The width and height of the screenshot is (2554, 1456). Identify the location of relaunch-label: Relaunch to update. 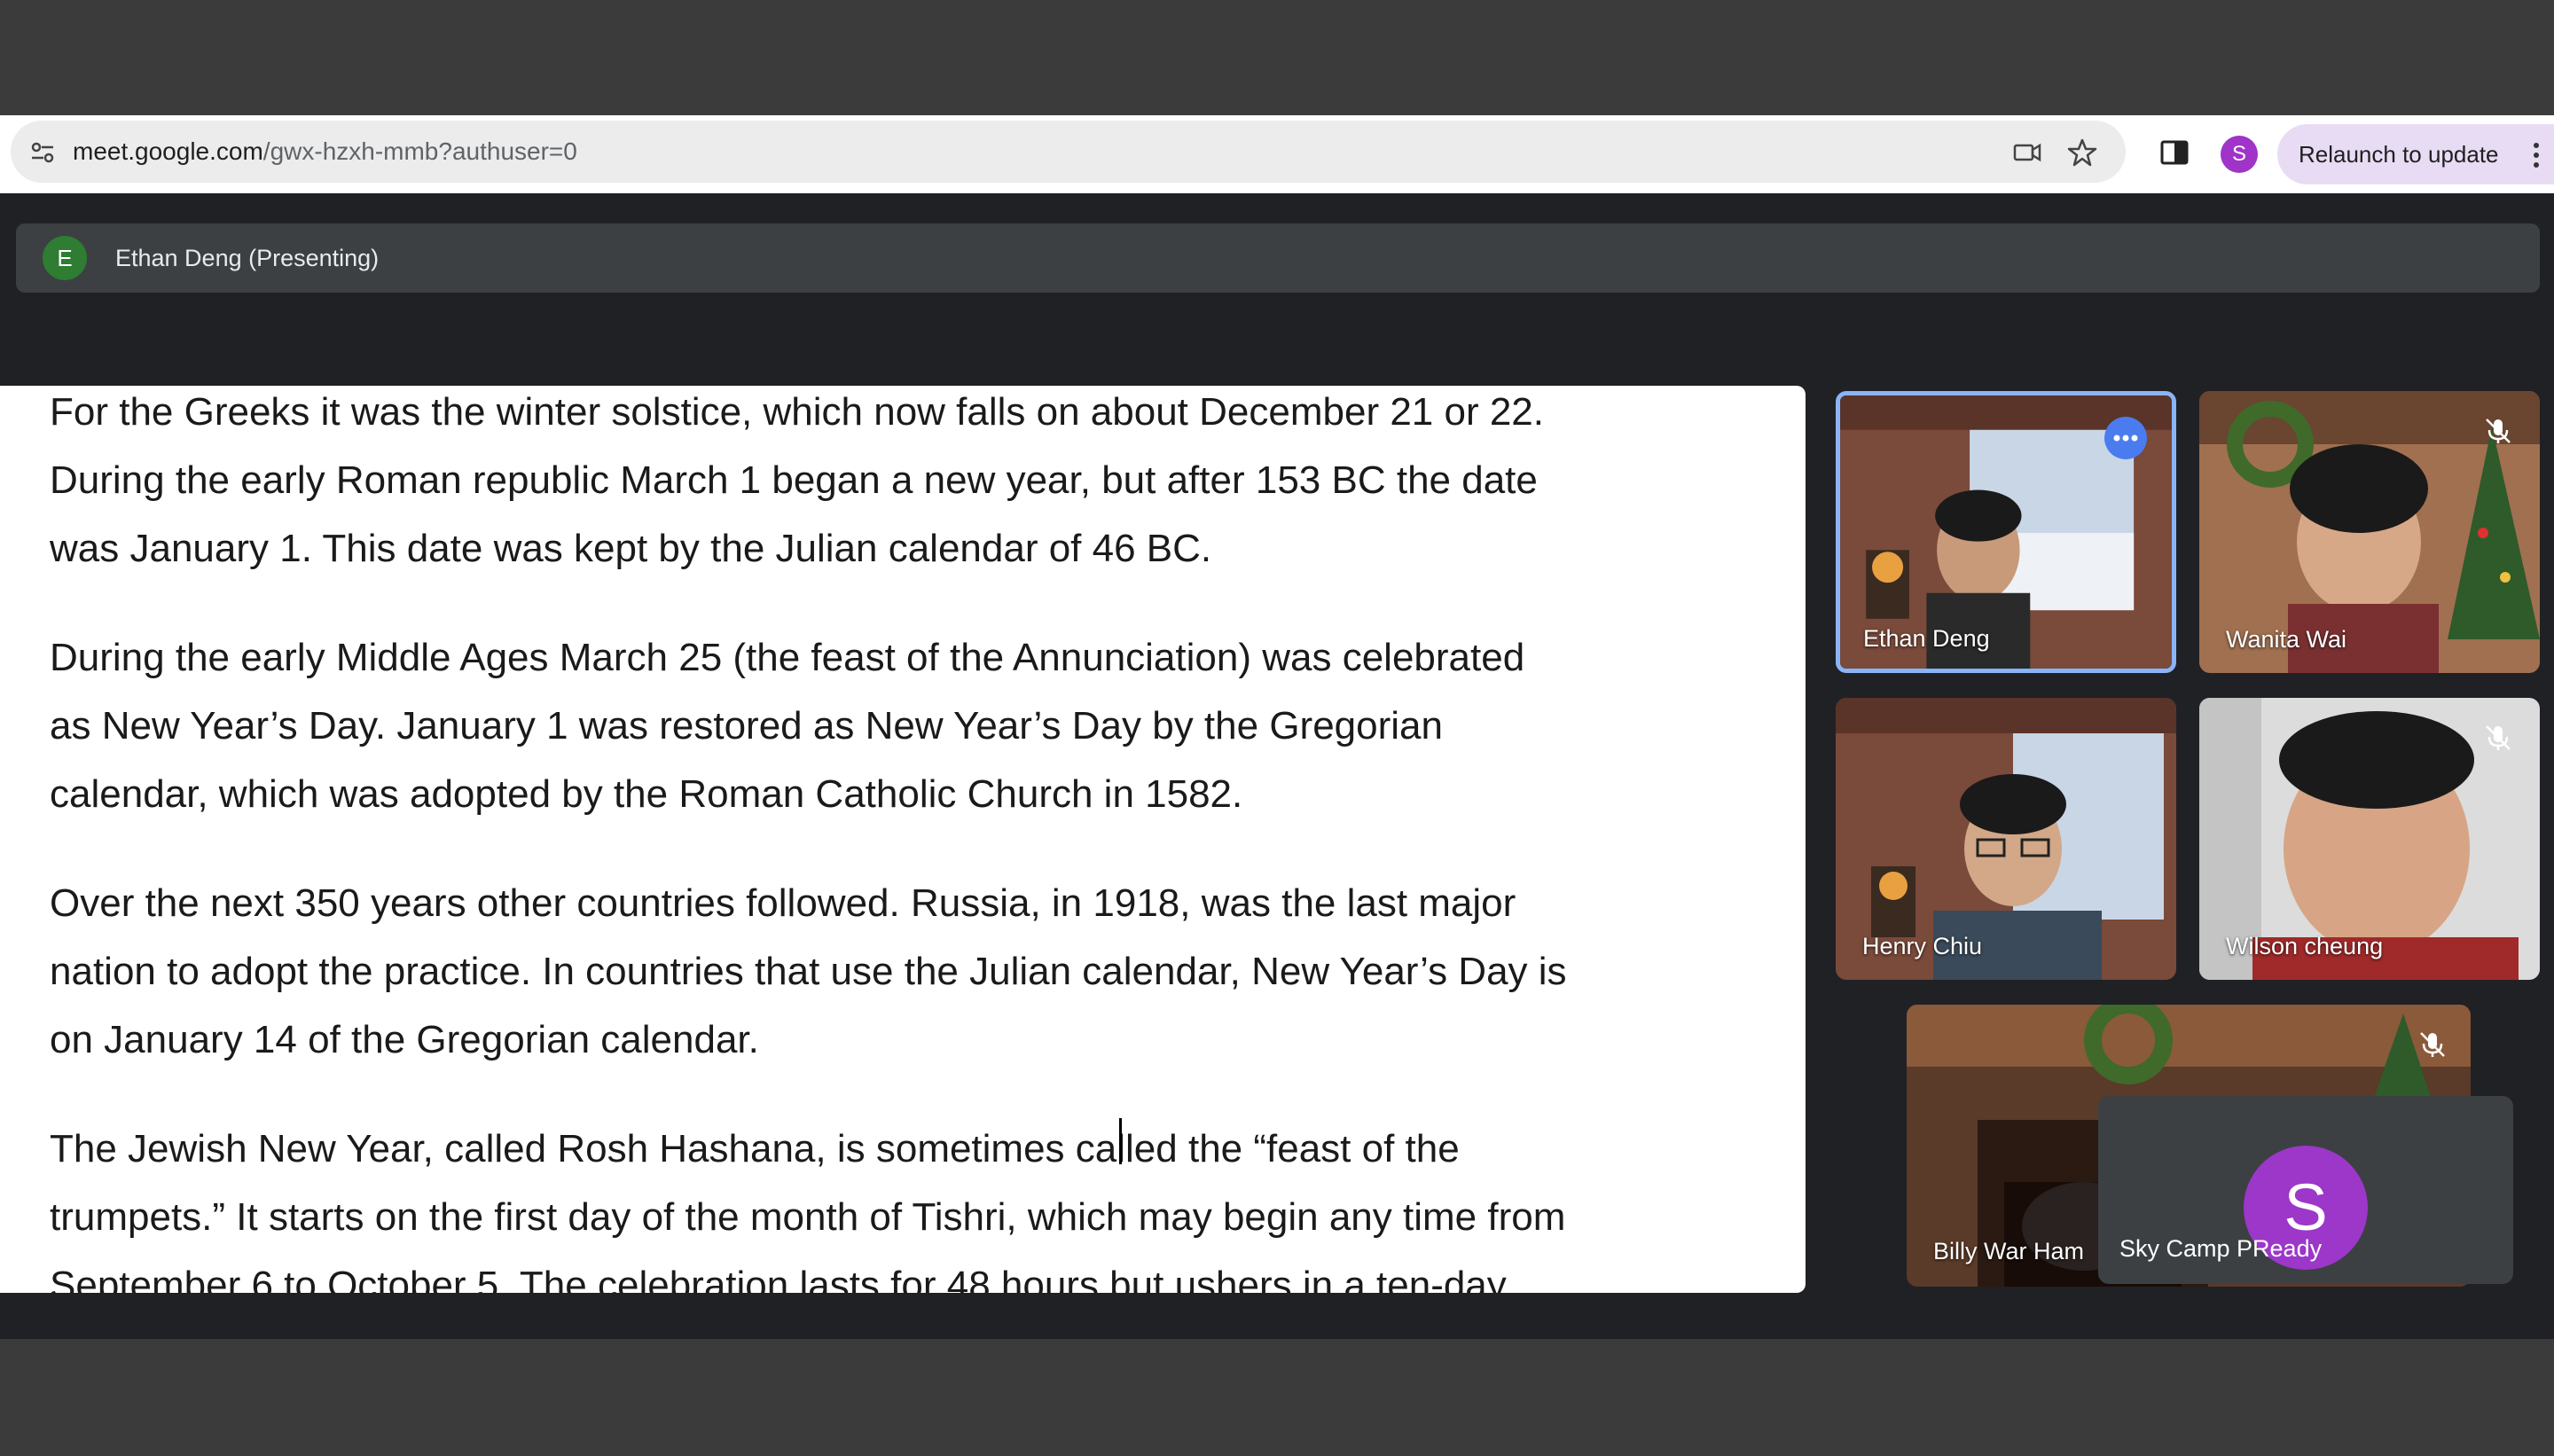
(2399, 154).